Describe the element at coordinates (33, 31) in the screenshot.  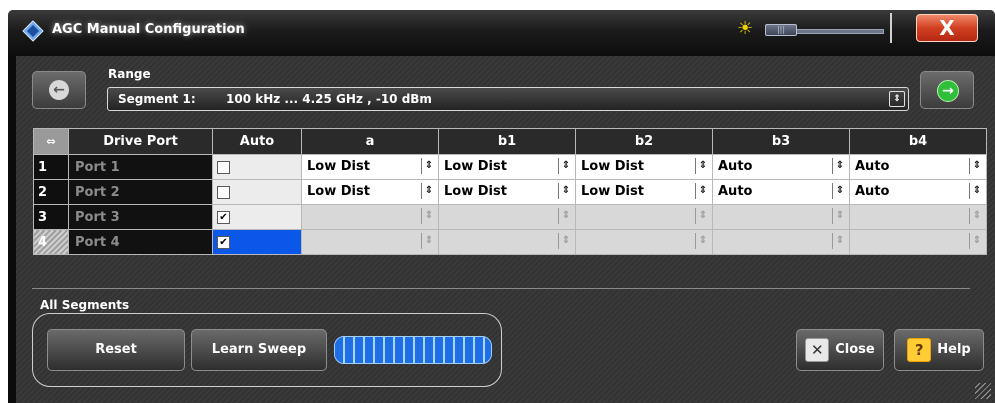
I see `rohde-schwarz-logo-icon` at that location.